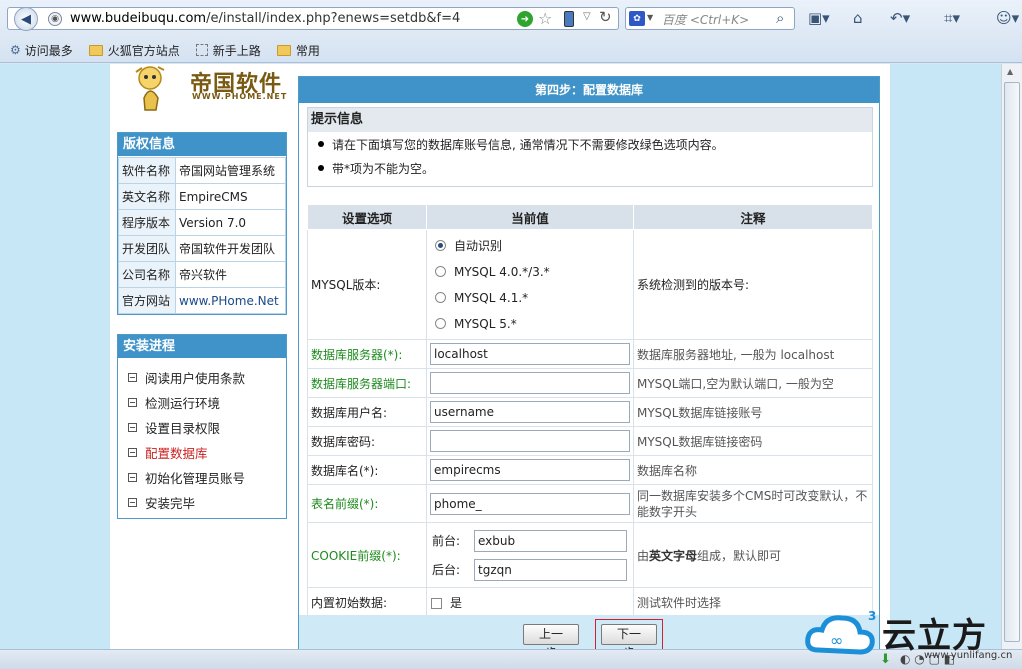  Describe the element at coordinates (530, 470) in the screenshot. I see `db-name-input: empirecms` at that location.